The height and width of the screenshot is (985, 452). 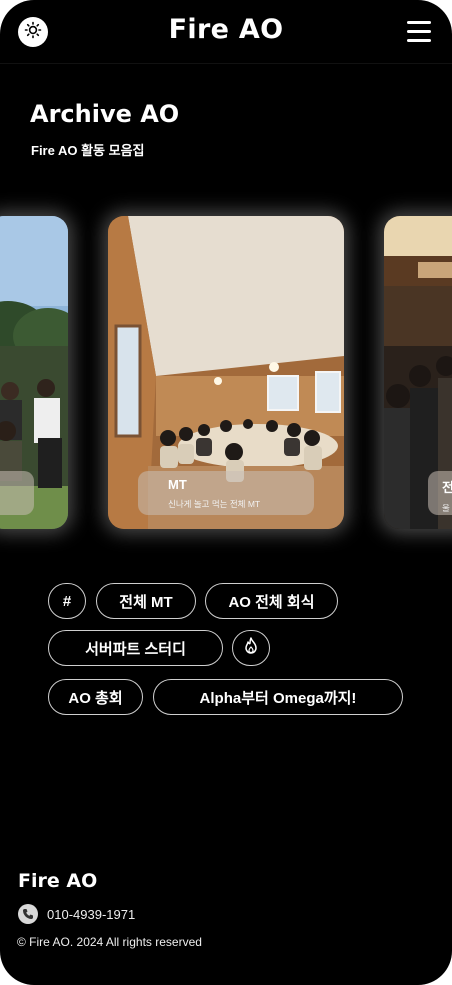 I want to click on phone-icon, so click(x=28, y=914).